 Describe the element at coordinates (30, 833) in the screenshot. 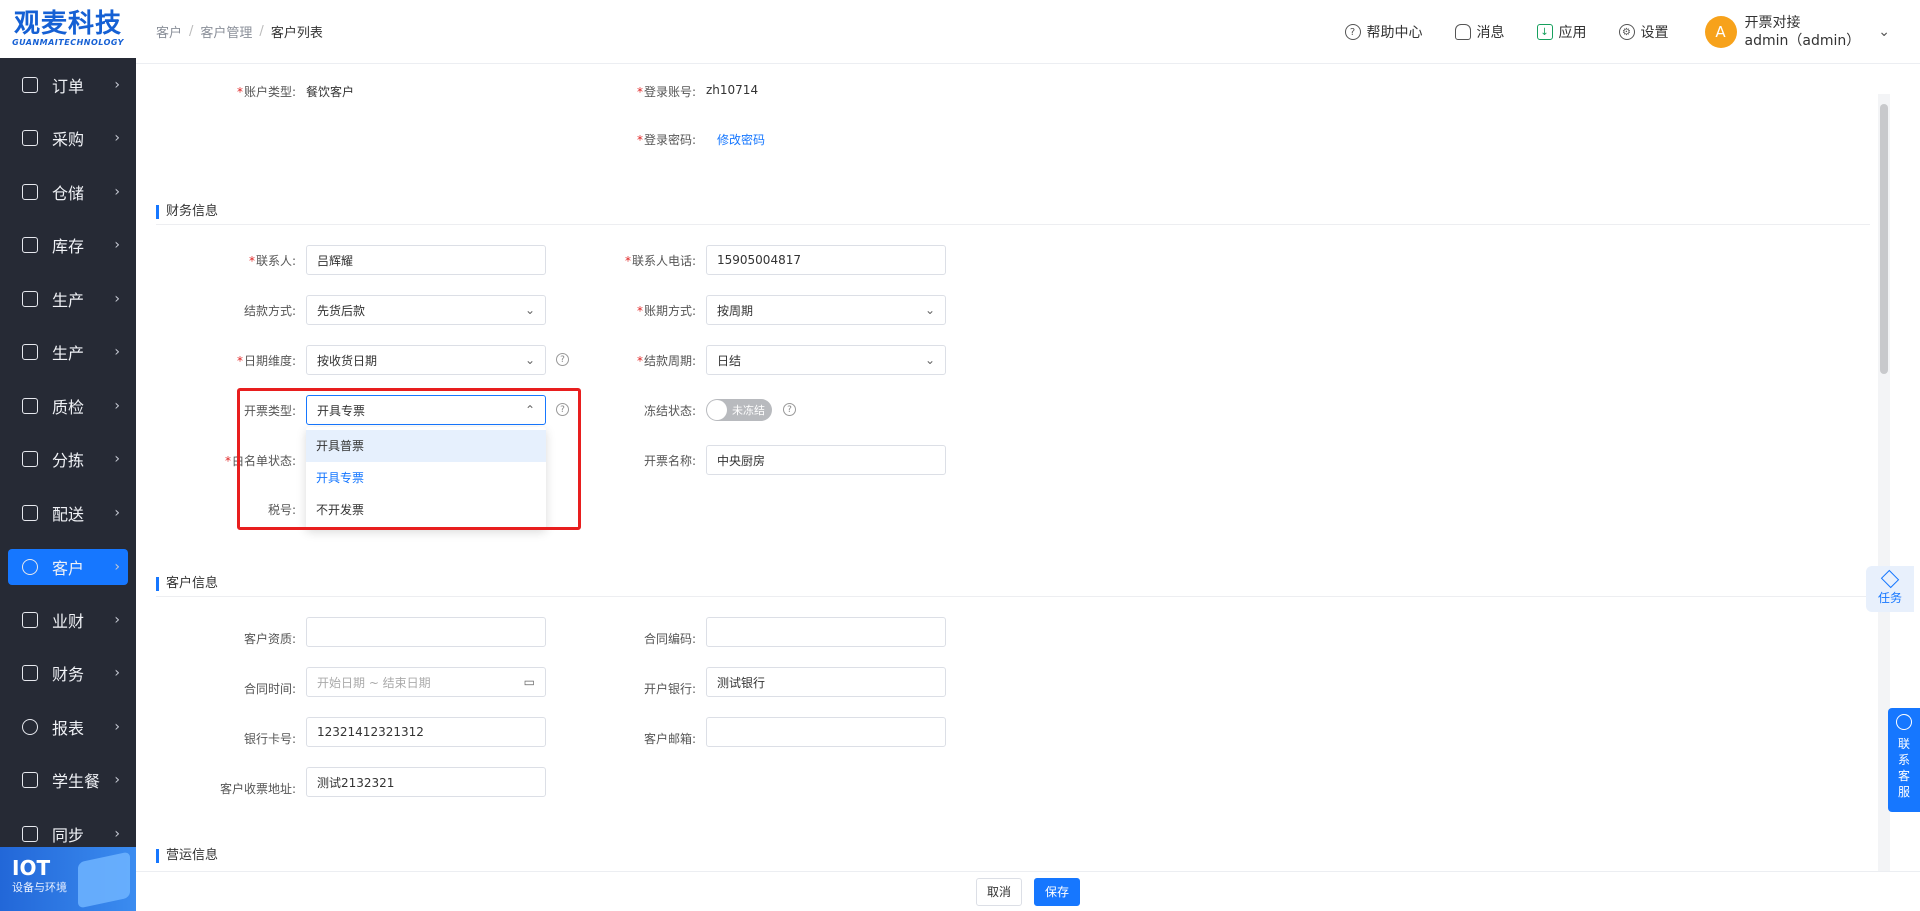

I see `sync-icon` at that location.